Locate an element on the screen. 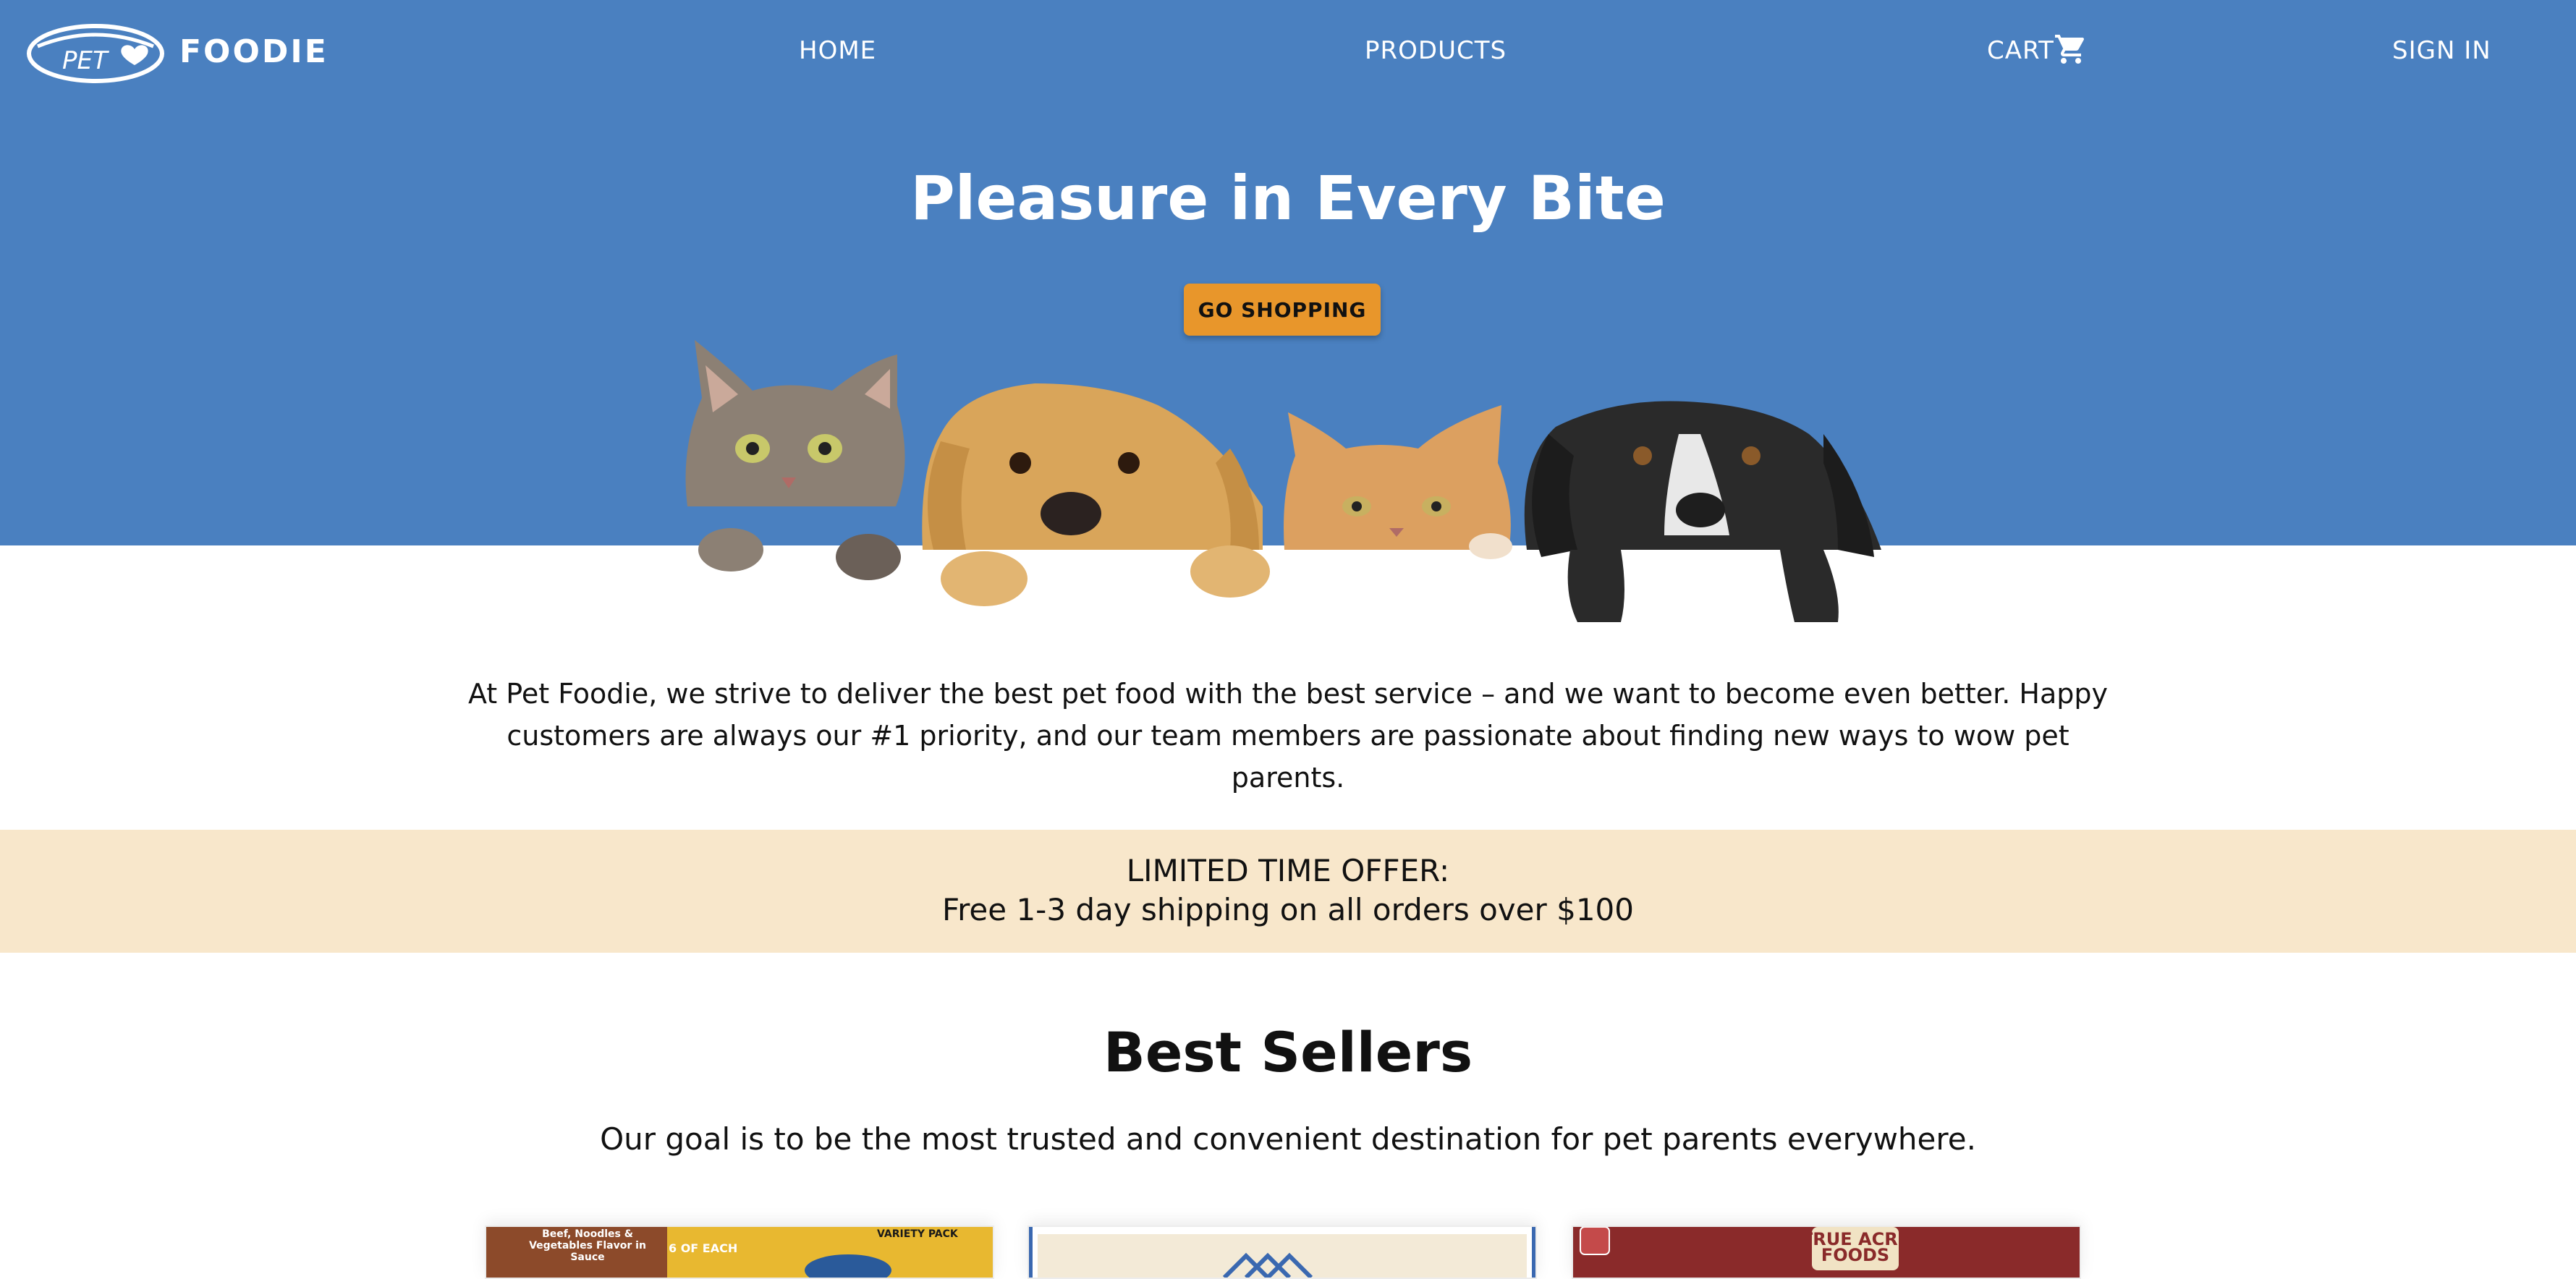 Image resolution: width=2576 pixels, height=1279 pixels. product-image is located at coordinates (1282, 1252).